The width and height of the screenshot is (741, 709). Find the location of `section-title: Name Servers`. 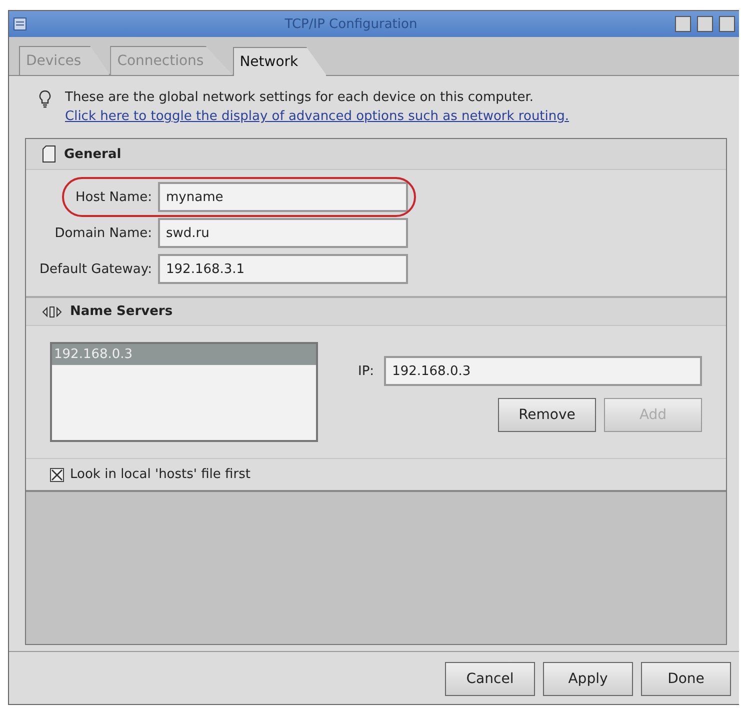

section-title: Name Servers is located at coordinates (121, 311).